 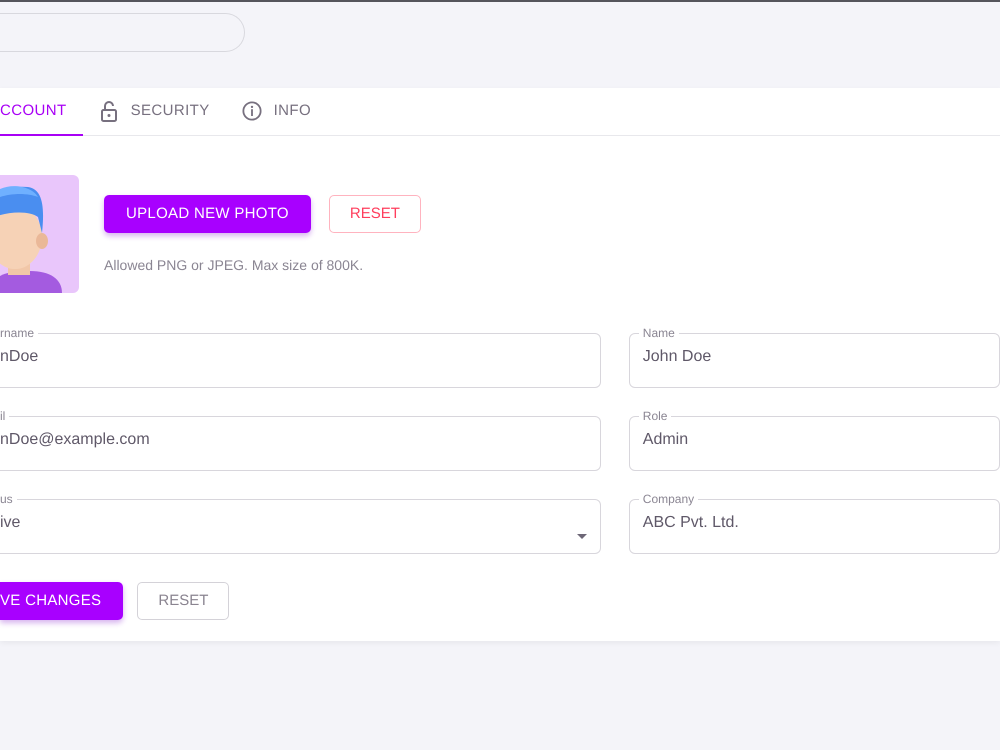 I want to click on upload-hint: Allowed PNG or JPEG. Max size of 800K., so click(x=234, y=265).